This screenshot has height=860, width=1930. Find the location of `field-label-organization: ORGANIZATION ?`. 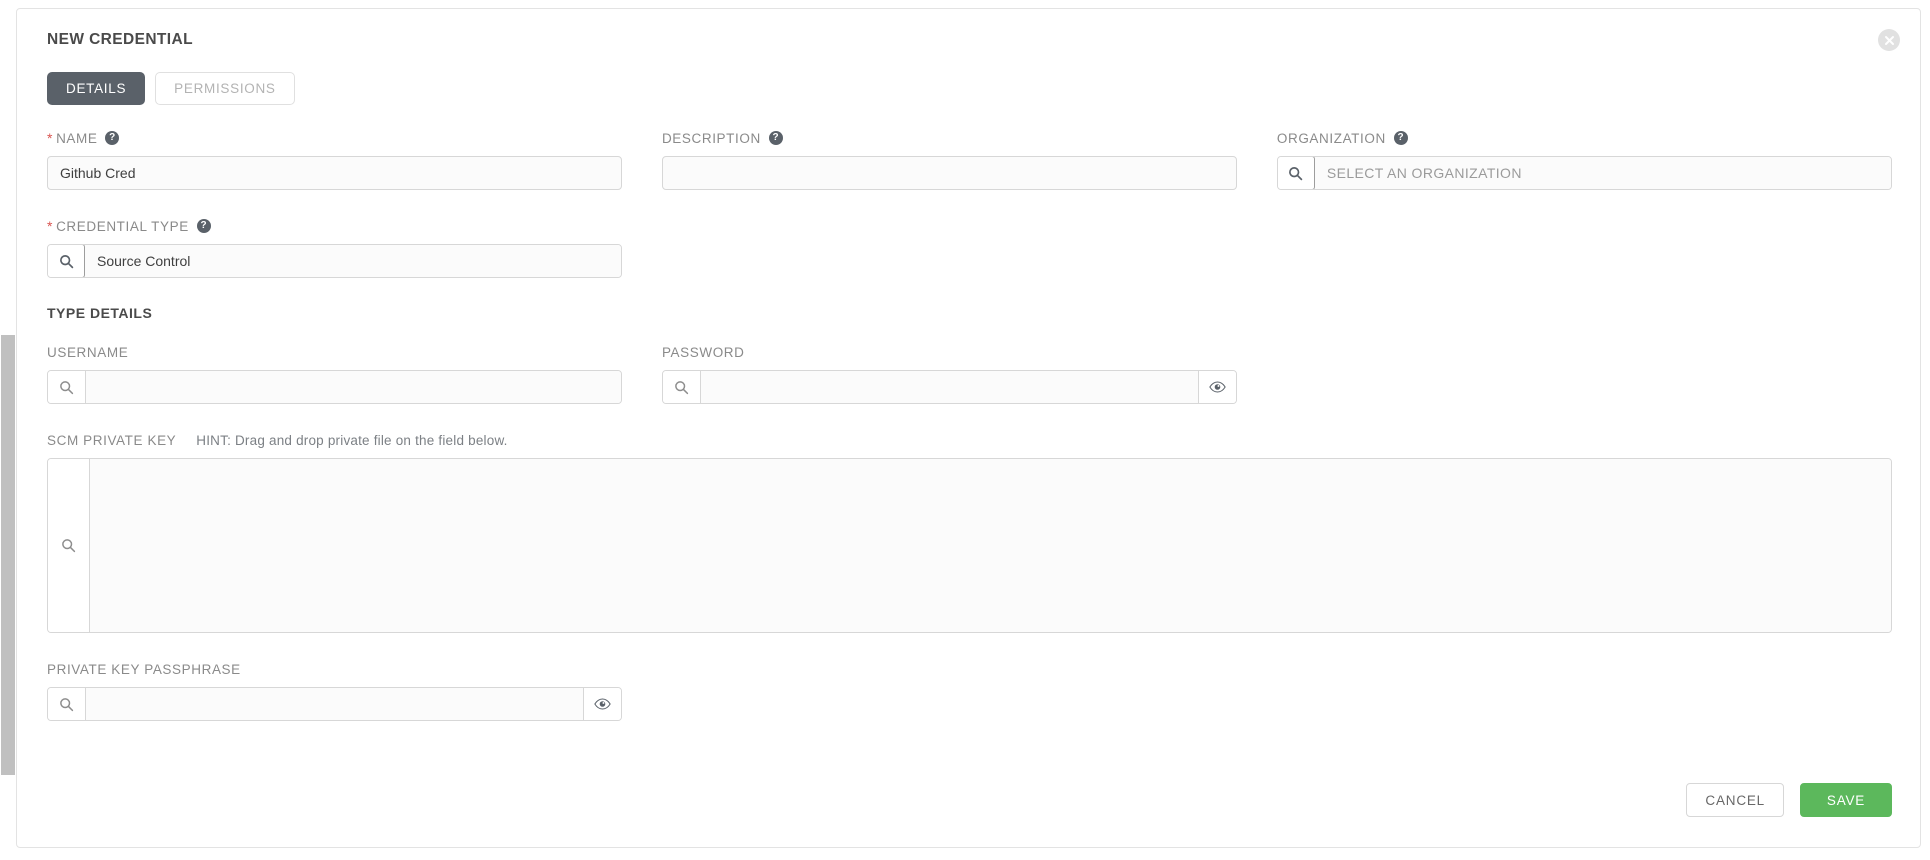

field-label-organization: ORGANIZATION ? is located at coordinates (1584, 138).